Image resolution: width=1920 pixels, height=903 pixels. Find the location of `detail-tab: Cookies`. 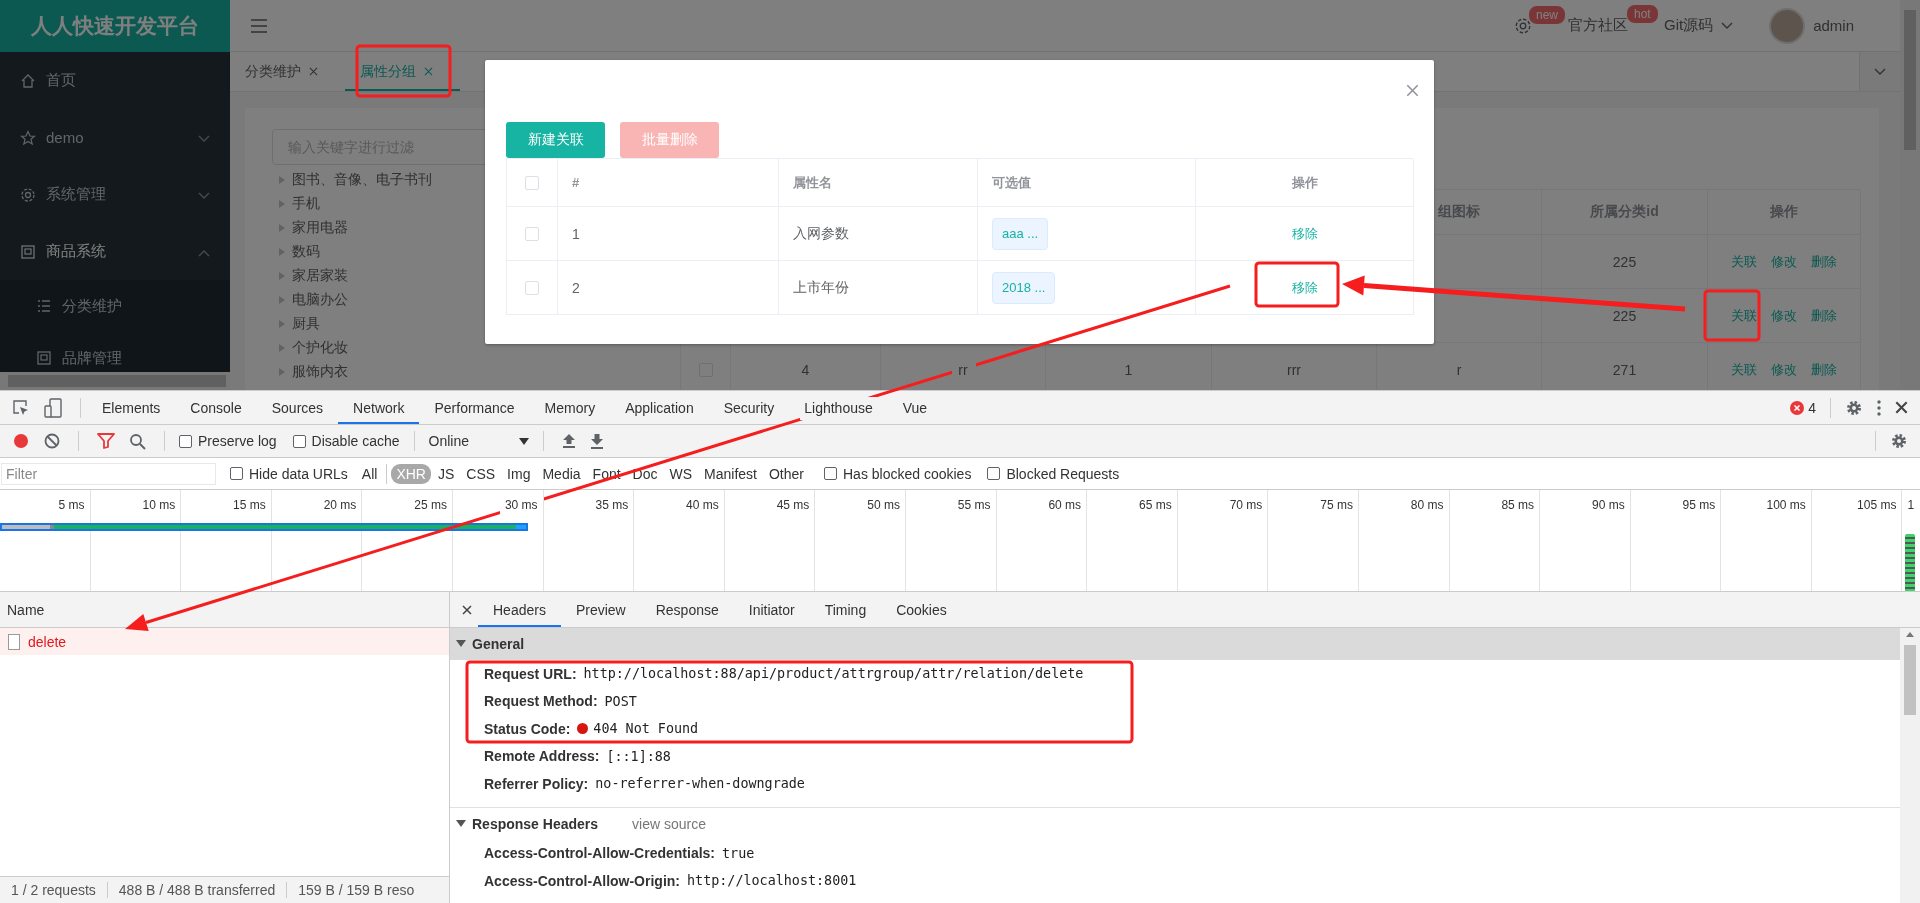

detail-tab: Cookies is located at coordinates (921, 609).